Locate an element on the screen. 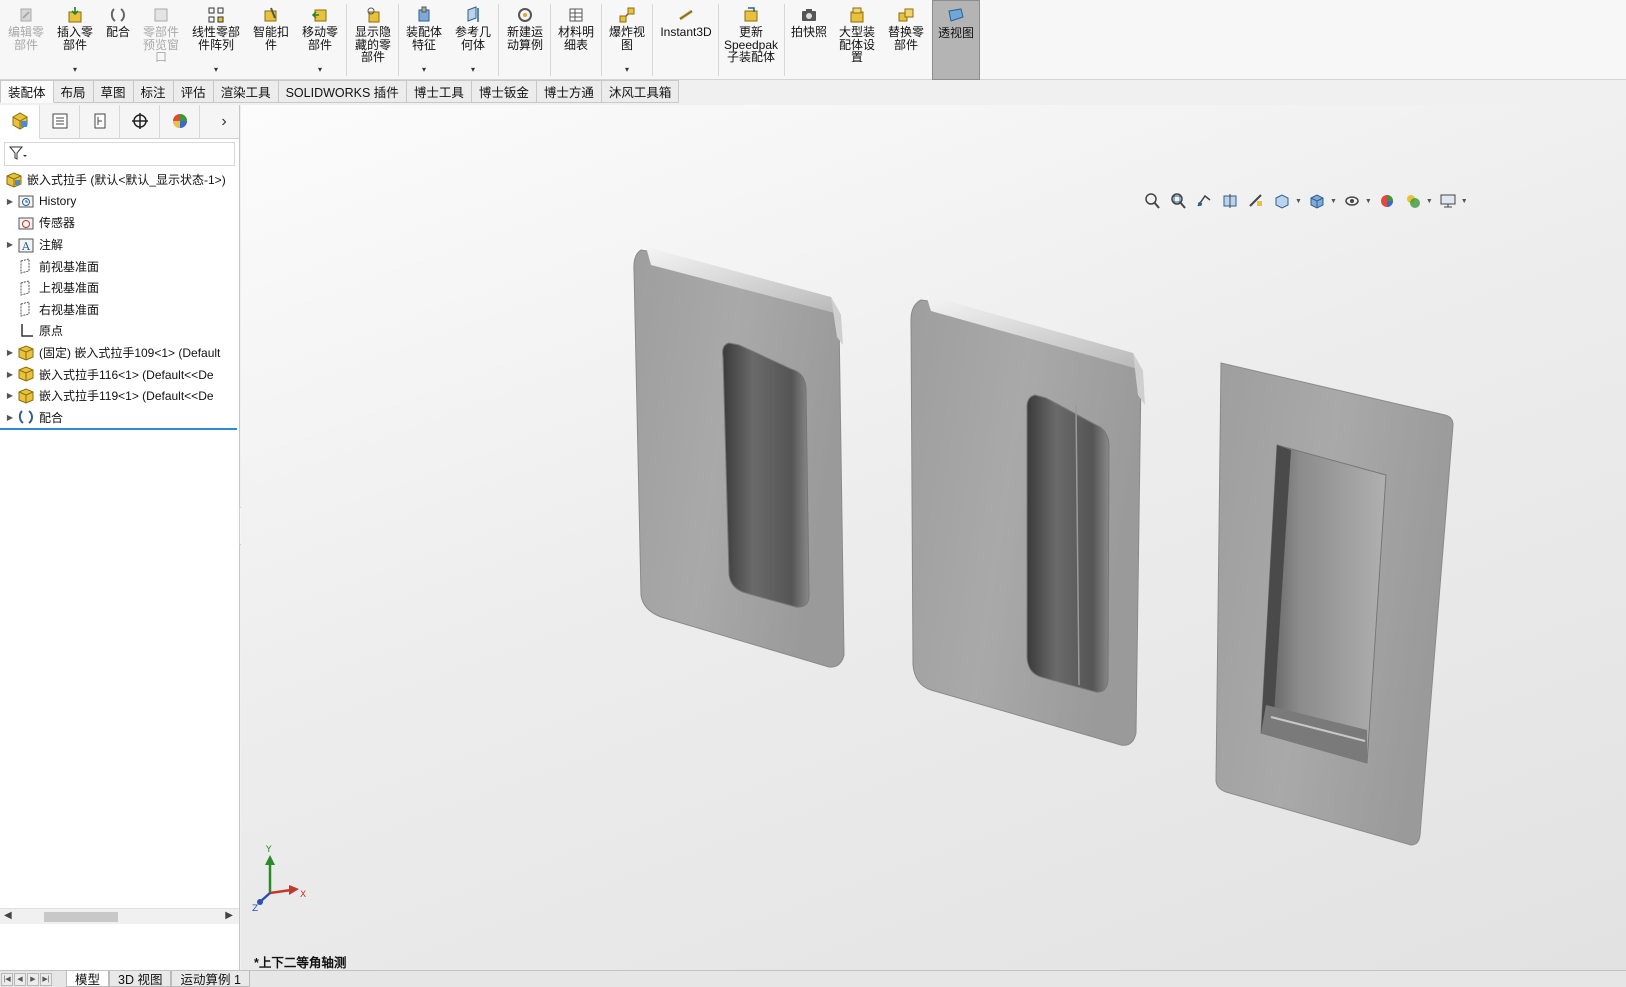 This screenshot has height=987, width=1626. zoom-to-fit-icon is located at coordinates (1152, 201).